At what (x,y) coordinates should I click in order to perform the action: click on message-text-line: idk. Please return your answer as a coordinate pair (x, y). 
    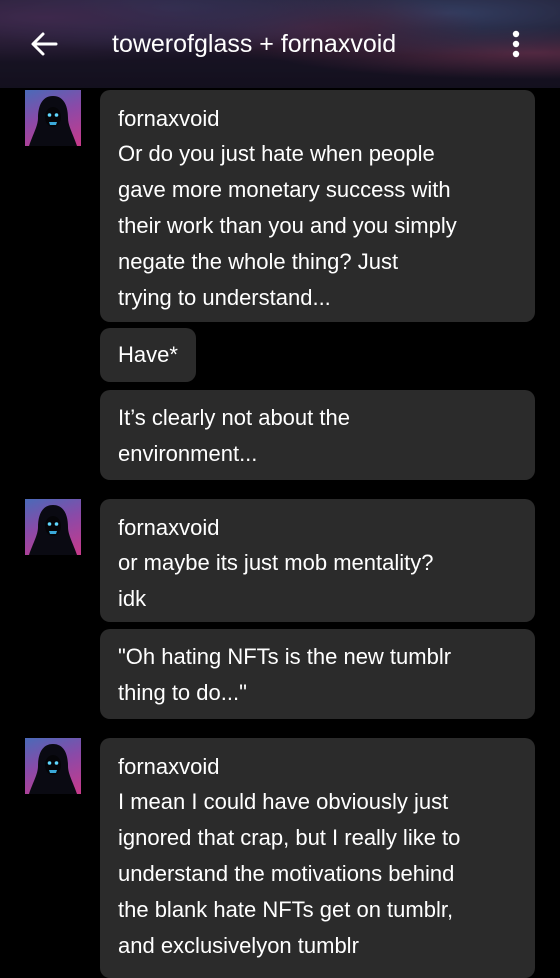
    Looking at the image, I should click on (132, 598).